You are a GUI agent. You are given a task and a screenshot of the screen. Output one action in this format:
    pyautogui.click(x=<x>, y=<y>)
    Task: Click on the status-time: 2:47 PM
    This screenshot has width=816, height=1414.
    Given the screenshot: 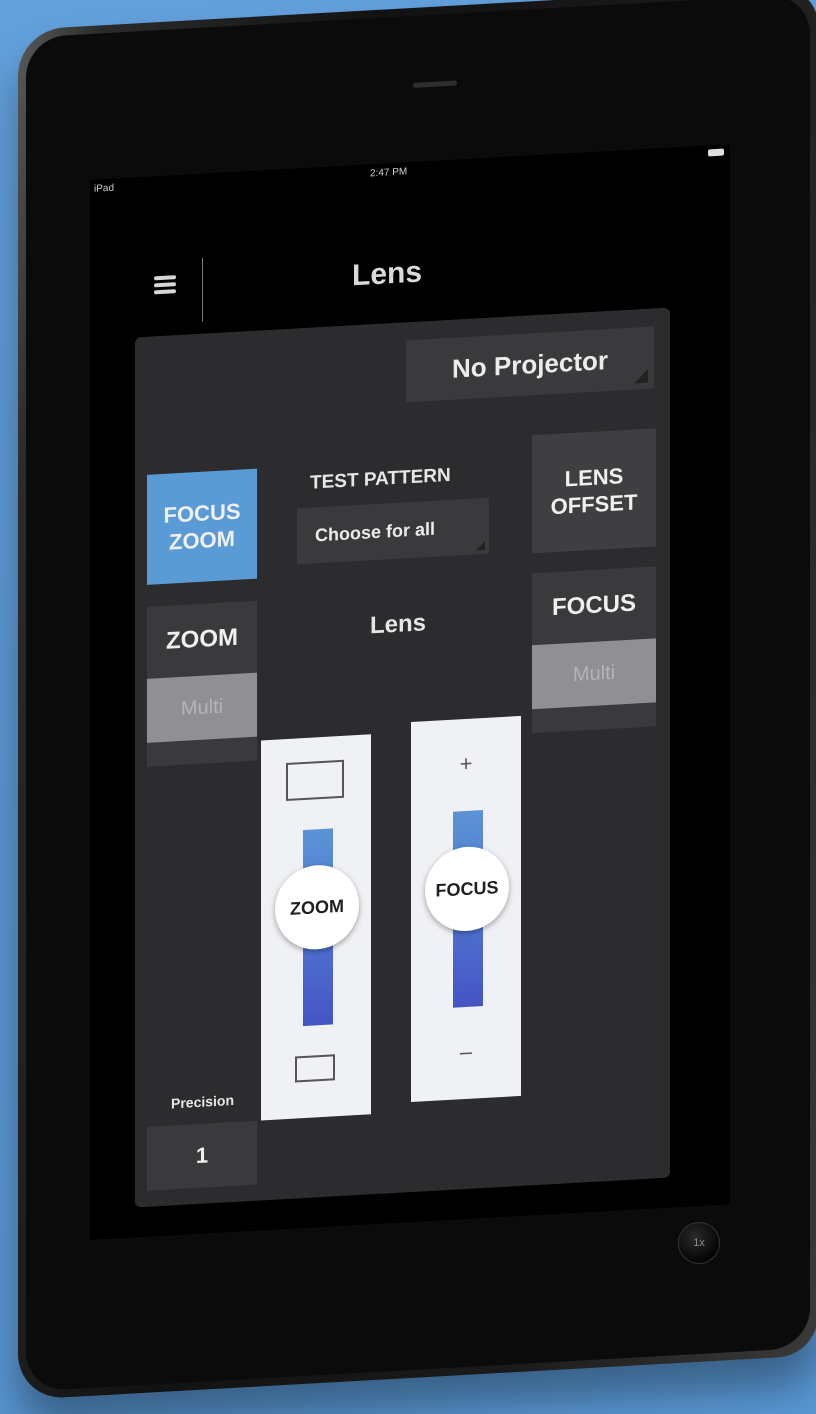 What is the action you would take?
    pyautogui.click(x=389, y=173)
    